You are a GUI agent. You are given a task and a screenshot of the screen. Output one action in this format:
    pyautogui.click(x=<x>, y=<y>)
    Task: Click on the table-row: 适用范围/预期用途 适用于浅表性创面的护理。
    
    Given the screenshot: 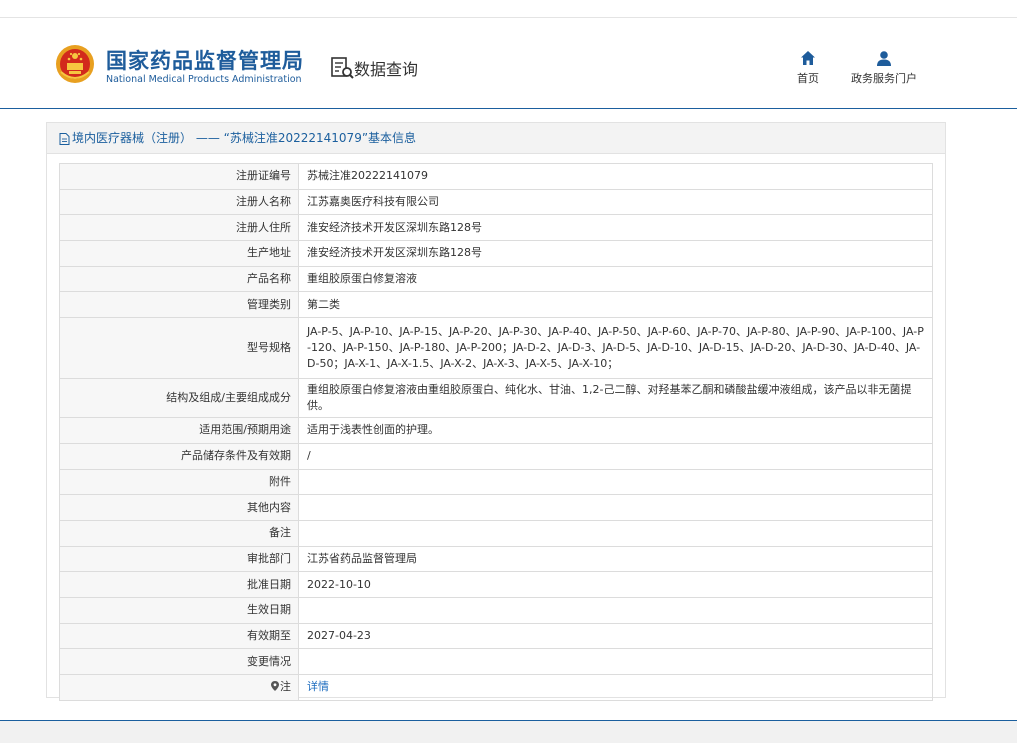 What is the action you would take?
    pyautogui.click(x=496, y=430)
    